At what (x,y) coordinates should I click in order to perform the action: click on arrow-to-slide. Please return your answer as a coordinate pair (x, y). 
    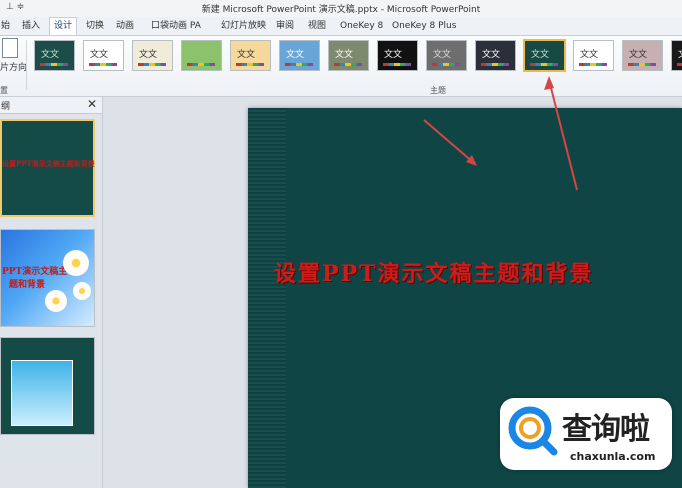
    Looking at the image, I should click on (450, 142).